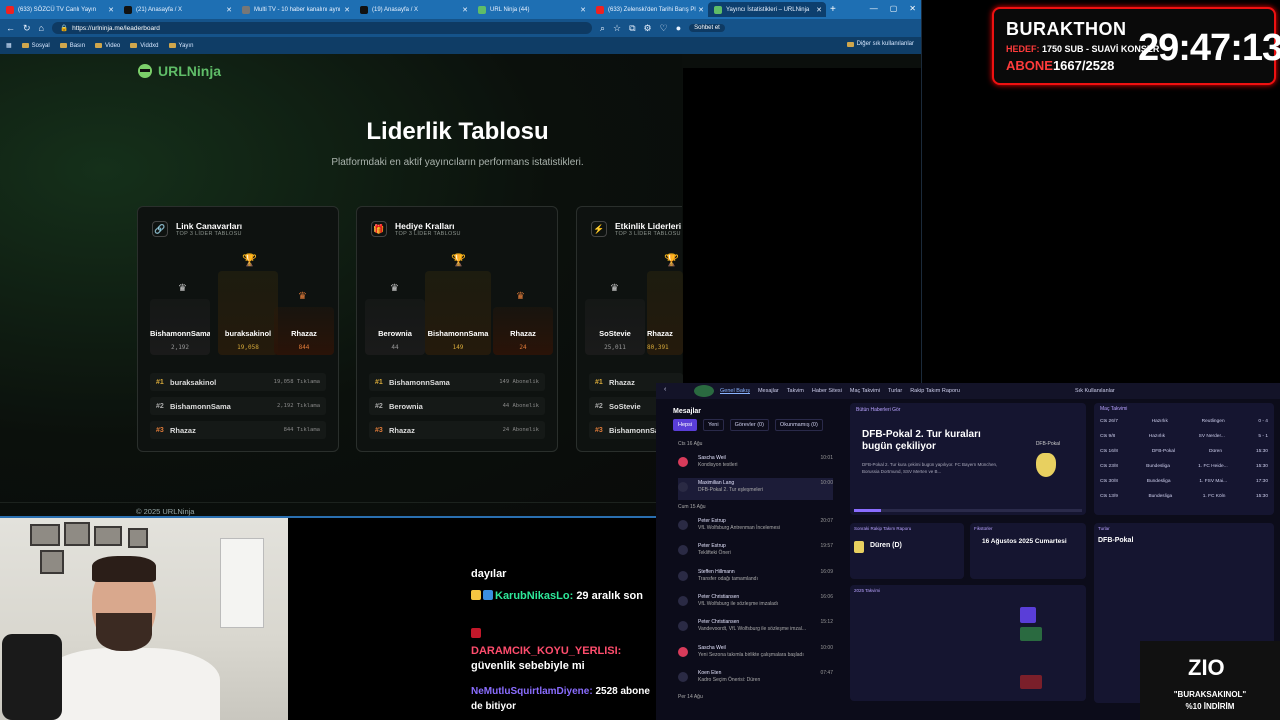 This screenshot has width=1280, height=720. What do you see at coordinates (1031, 682) in the screenshot?
I see `calendar-match-away` at bounding box center [1031, 682].